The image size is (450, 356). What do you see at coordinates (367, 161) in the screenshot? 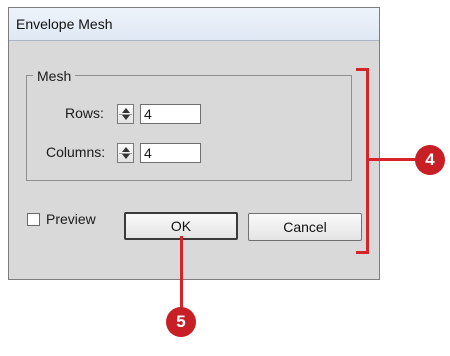
I see `callout-bracket` at bounding box center [367, 161].